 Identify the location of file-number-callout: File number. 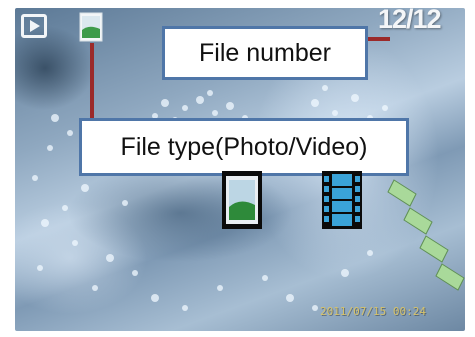
(265, 53).